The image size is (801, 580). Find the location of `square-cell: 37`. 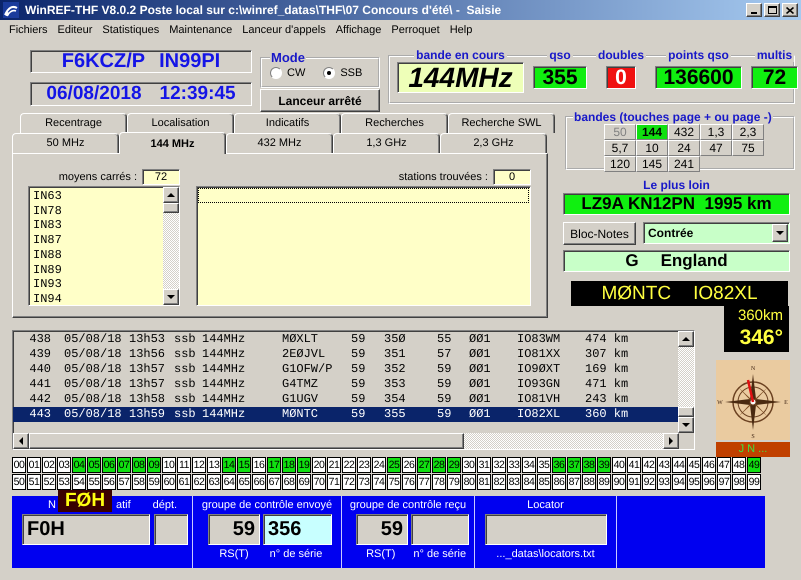

square-cell: 37 is located at coordinates (574, 465).